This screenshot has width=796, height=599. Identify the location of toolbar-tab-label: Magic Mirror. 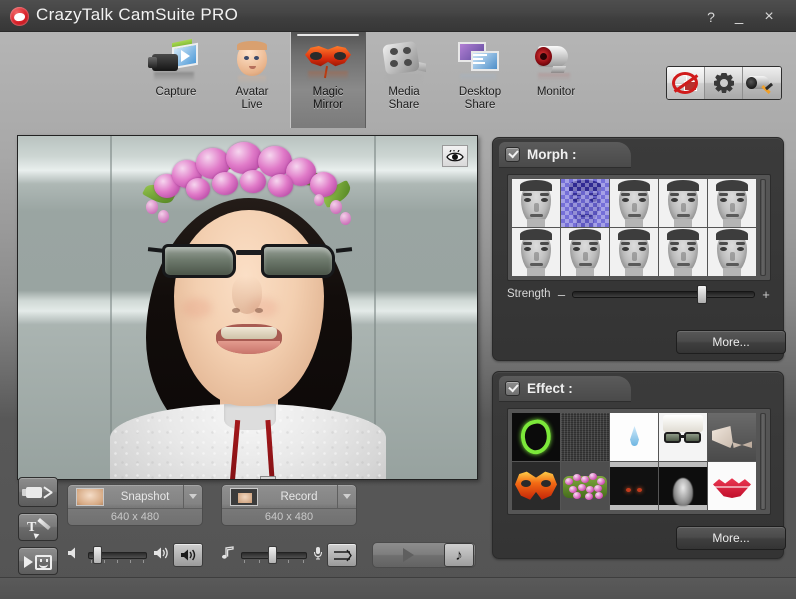
(328, 98).